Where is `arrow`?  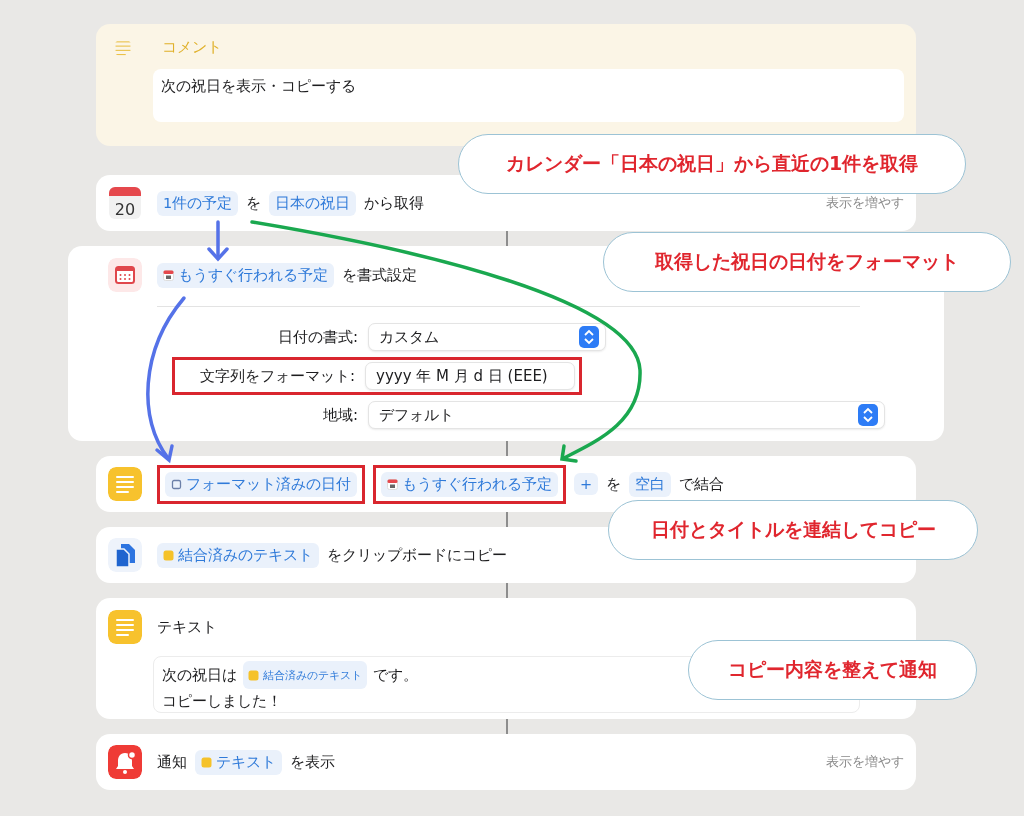 arrow is located at coordinates (218, 241).